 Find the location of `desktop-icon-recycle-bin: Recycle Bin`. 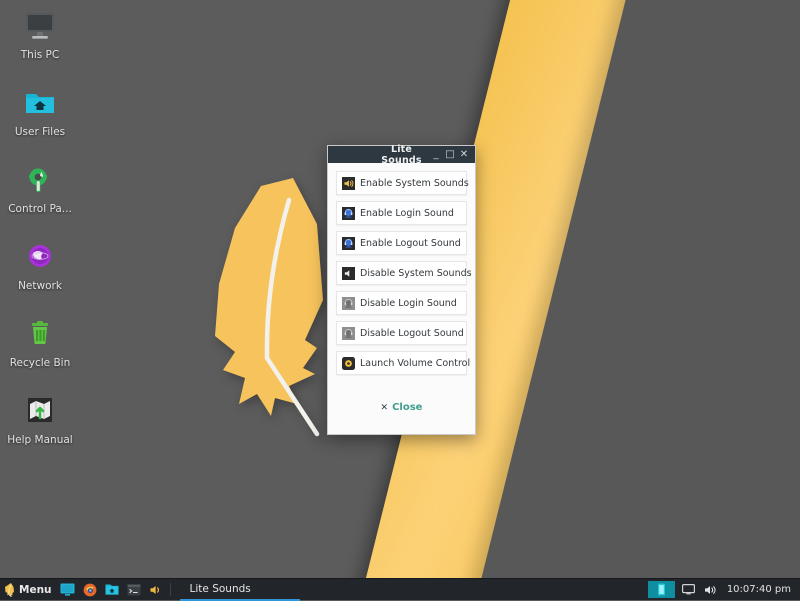

desktop-icon-recycle-bin: Recycle Bin is located at coordinates (40, 342).